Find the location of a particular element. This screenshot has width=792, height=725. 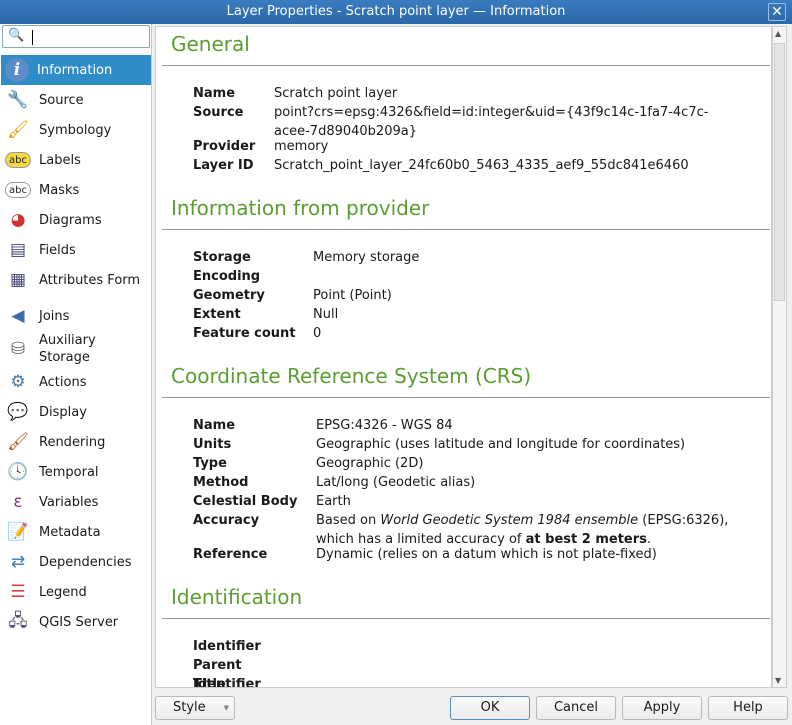

info-row: Feature count 0 is located at coordinates (478, 333).